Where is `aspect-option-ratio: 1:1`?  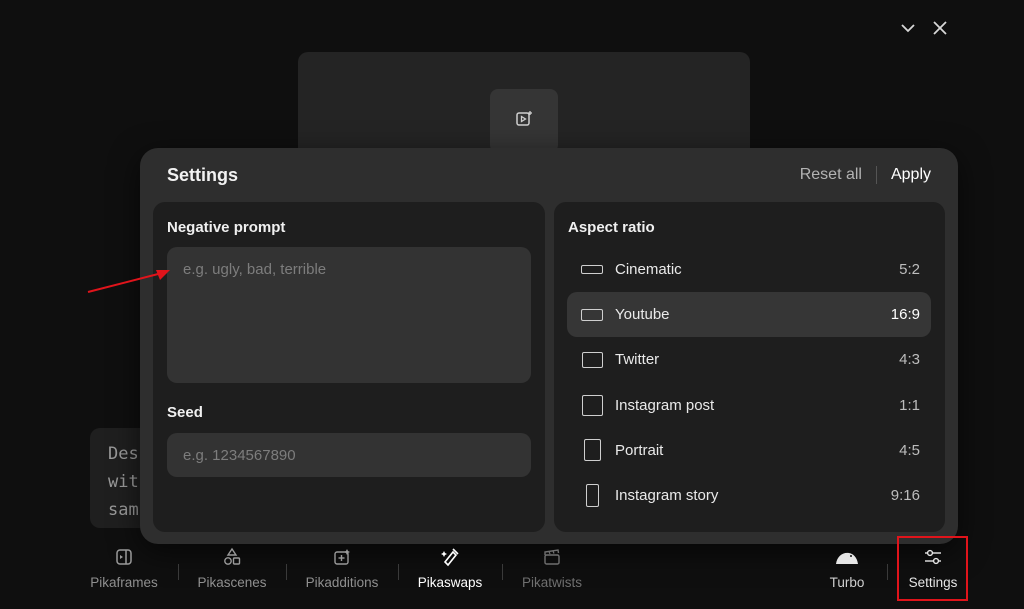
aspect-option-ratio: 1:1 is located at coordinates (909, 405).